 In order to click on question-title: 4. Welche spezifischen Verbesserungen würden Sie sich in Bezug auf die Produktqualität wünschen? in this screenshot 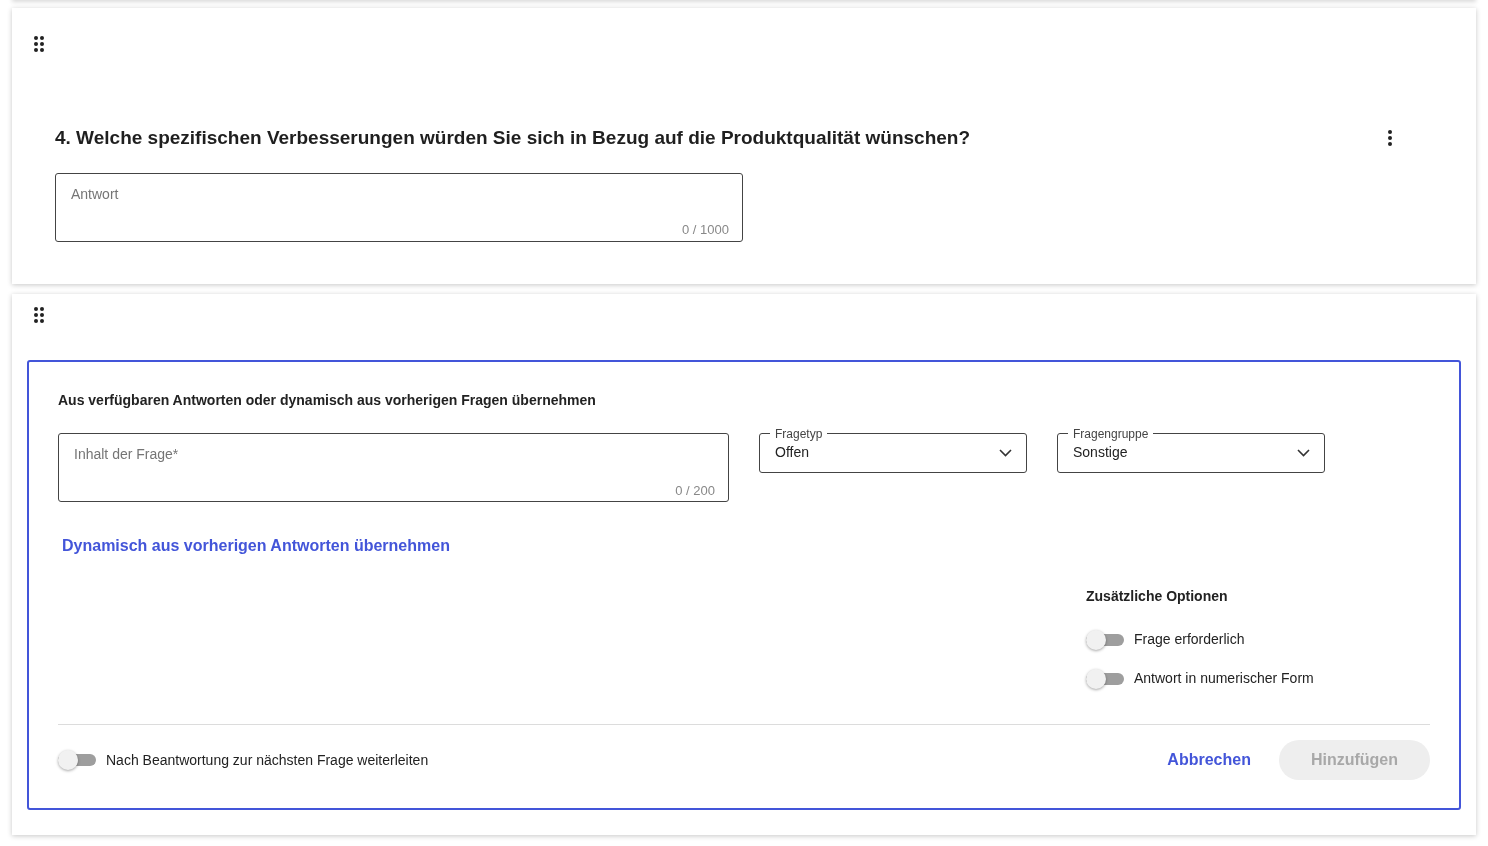, I will do `click(513, 138)`.